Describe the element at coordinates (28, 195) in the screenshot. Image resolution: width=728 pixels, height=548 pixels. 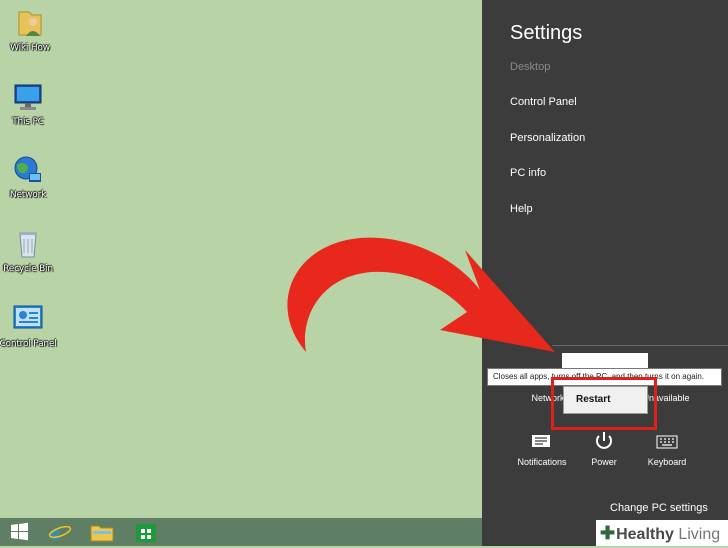
I see `desktop-icon-label: Network` at that location.